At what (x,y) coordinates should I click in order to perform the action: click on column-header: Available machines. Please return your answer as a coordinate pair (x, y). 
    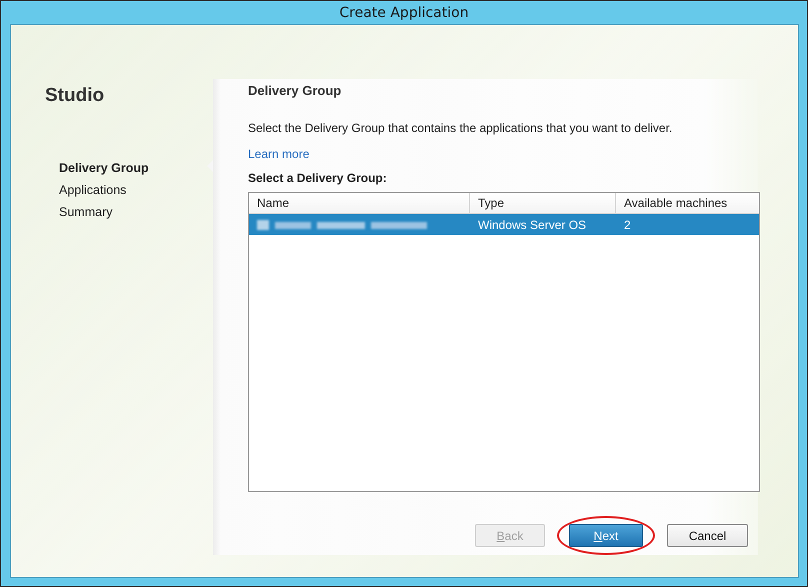
    Looking at the image, I should click on (687, 203).